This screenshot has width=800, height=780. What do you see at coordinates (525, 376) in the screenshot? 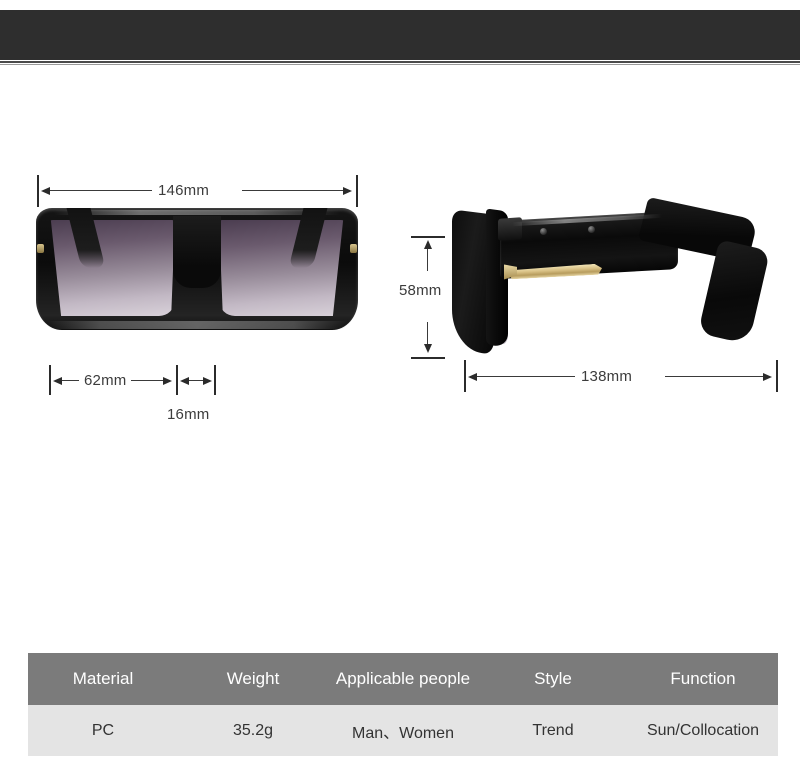
I see `dim-138mm-line-left` at bounding box center [525, 376].